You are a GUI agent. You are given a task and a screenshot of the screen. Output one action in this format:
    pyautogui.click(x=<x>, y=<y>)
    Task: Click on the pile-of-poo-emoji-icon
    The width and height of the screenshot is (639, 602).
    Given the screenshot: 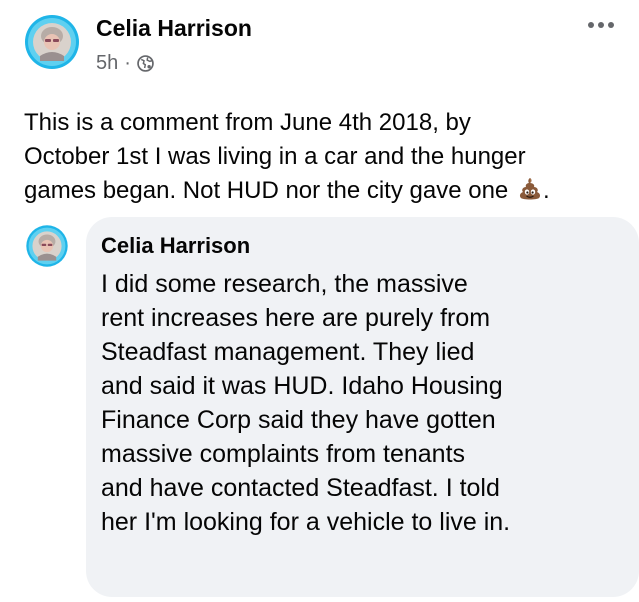 What is the action you would take?
    pyautogui.click(x=530, y=189)
    